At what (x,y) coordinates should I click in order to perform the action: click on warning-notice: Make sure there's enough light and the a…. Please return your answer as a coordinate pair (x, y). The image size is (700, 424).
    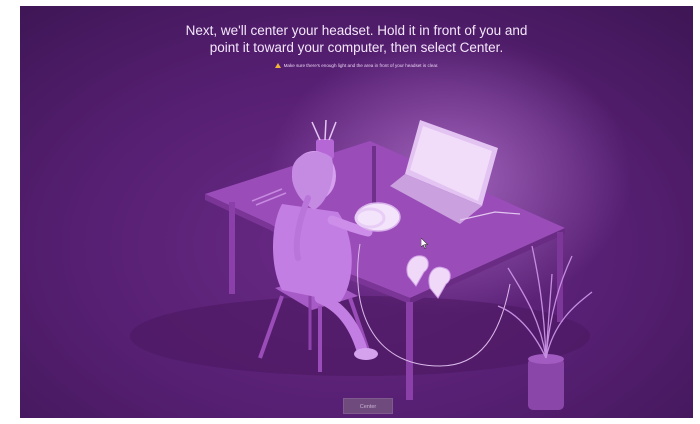
    Looking at the image, I should click on (356, 66).